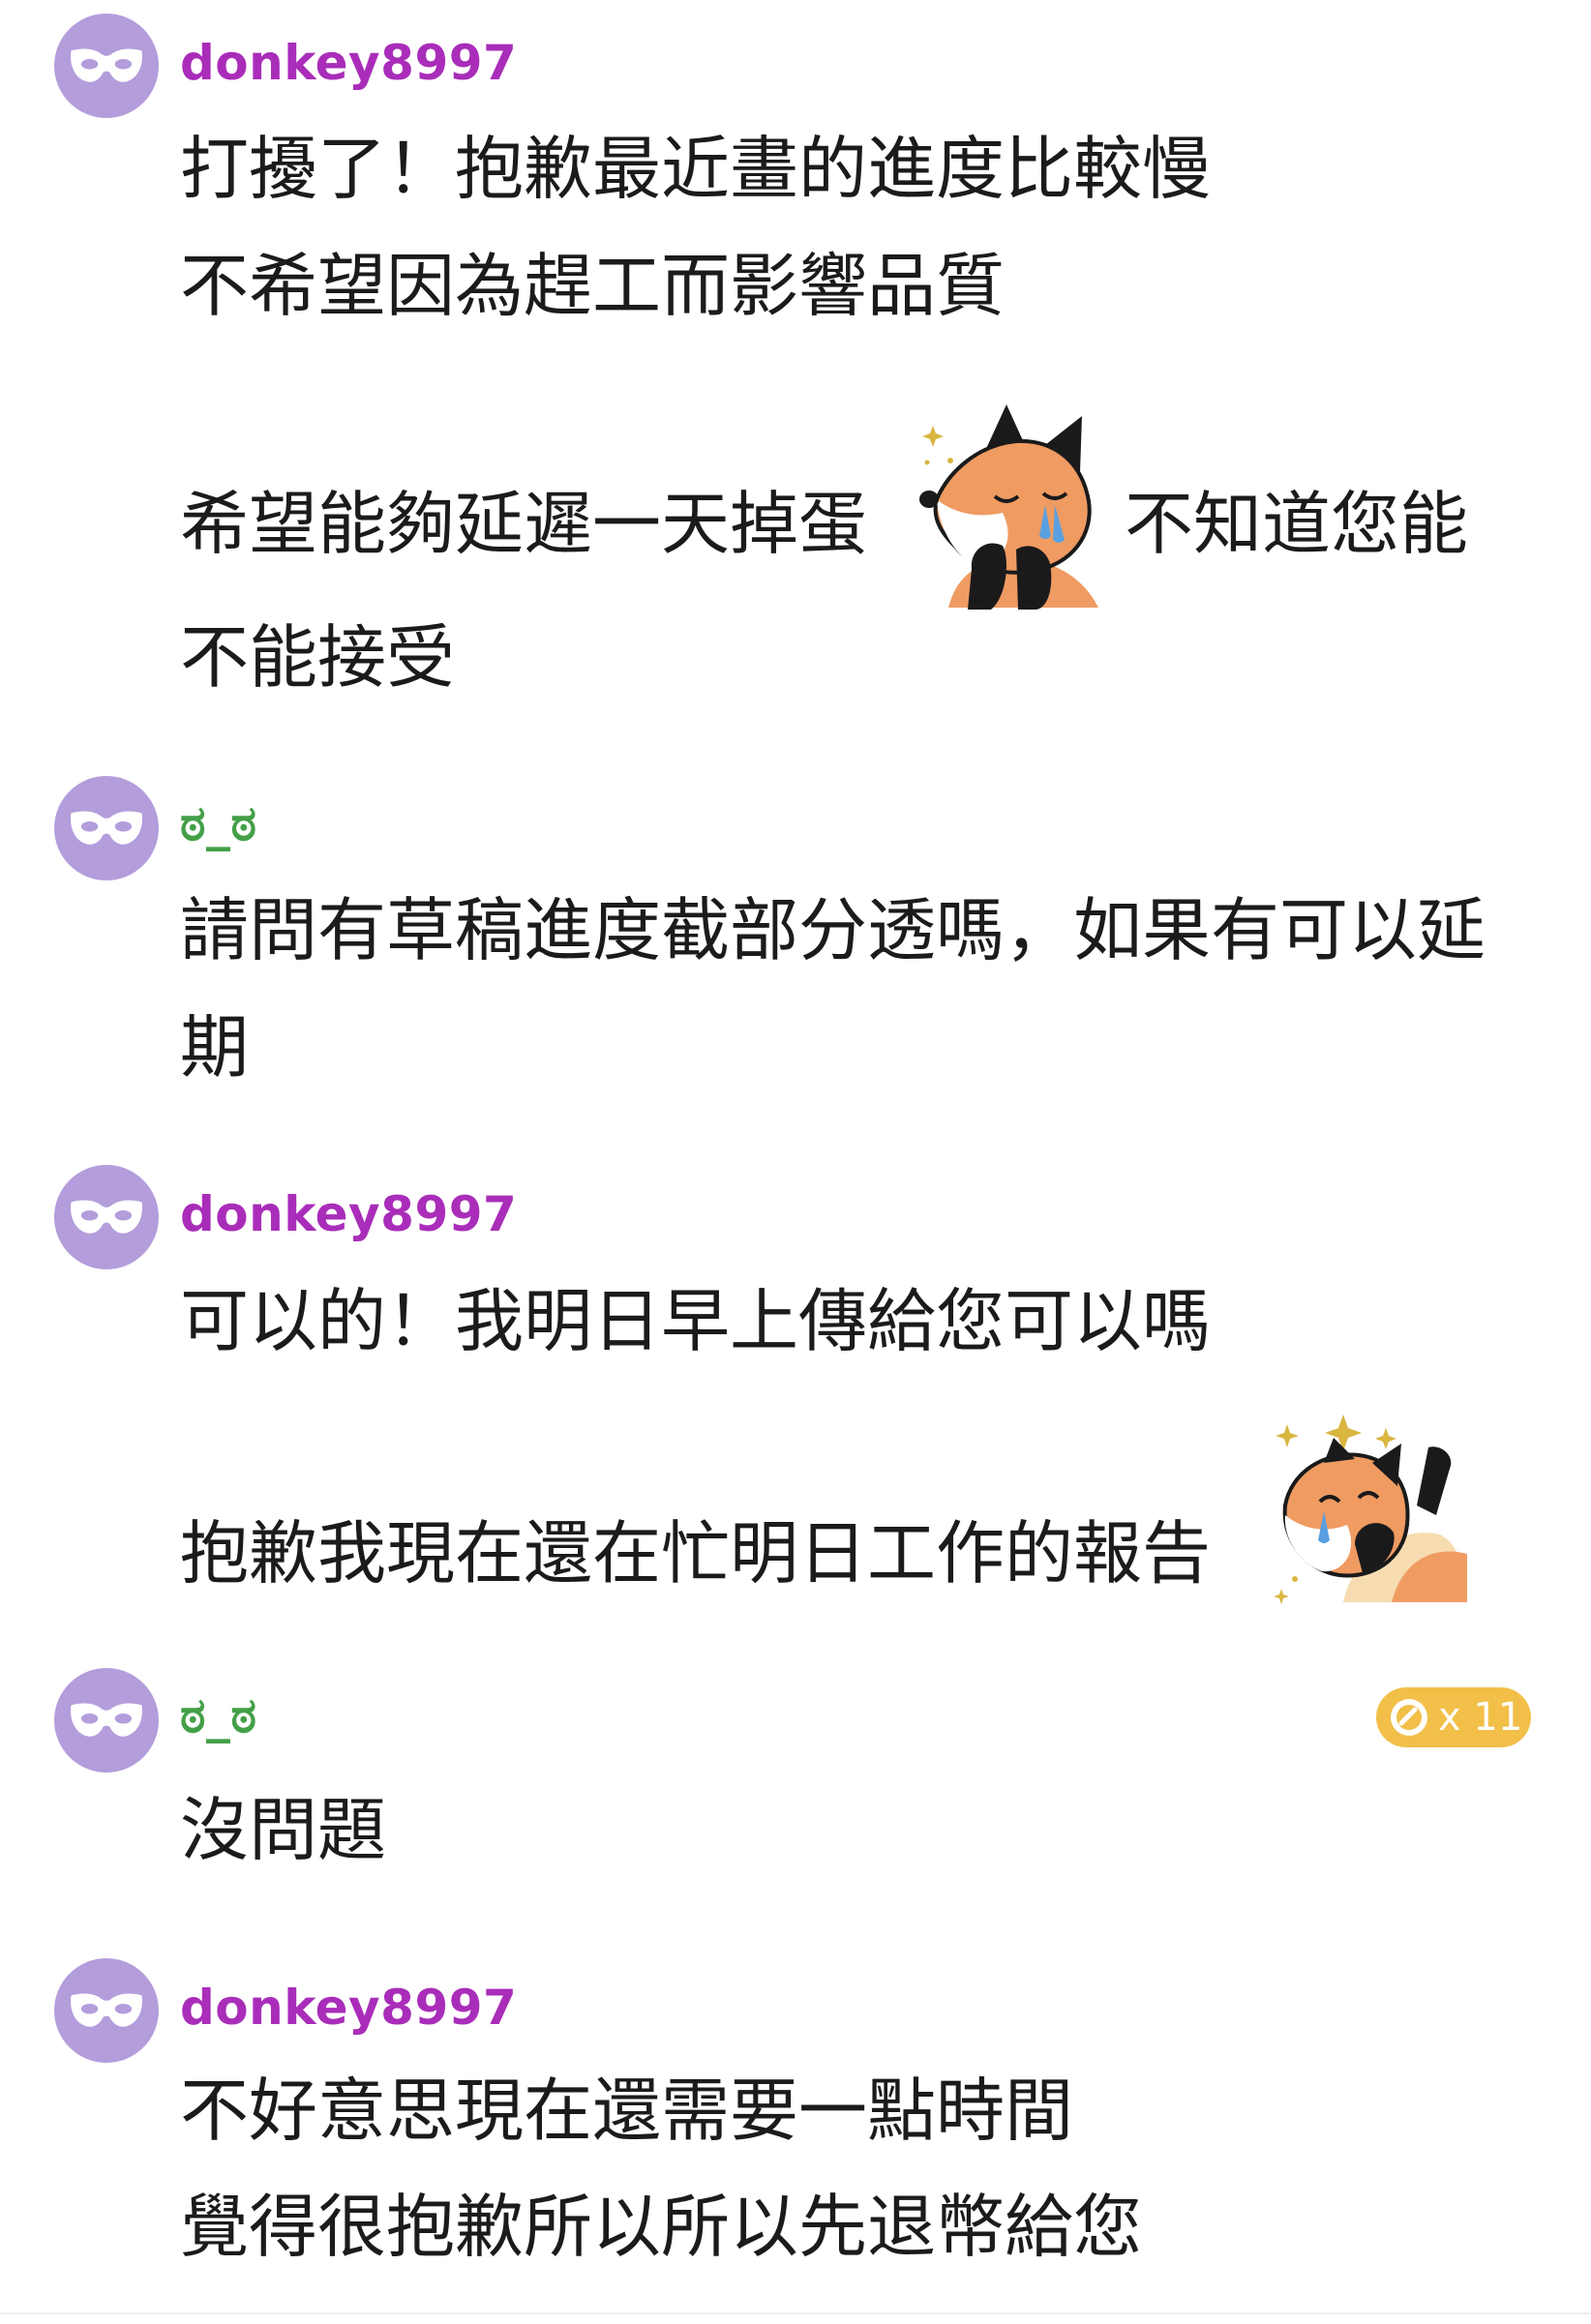  I want to click on message-text: 沒問題, so click(283, 1830).